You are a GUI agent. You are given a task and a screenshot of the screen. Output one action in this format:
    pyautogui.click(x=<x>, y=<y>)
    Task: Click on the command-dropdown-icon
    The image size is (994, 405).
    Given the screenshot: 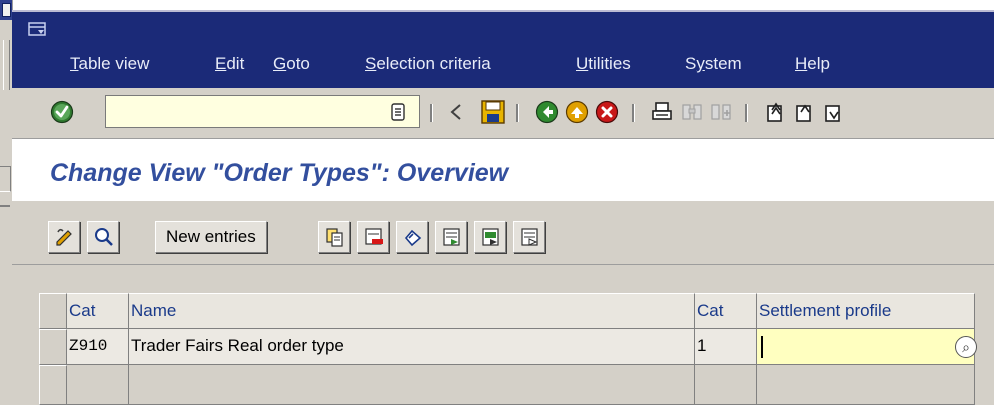 What is the action you would take?
    pyautogui.click(x=402, y=115)
    